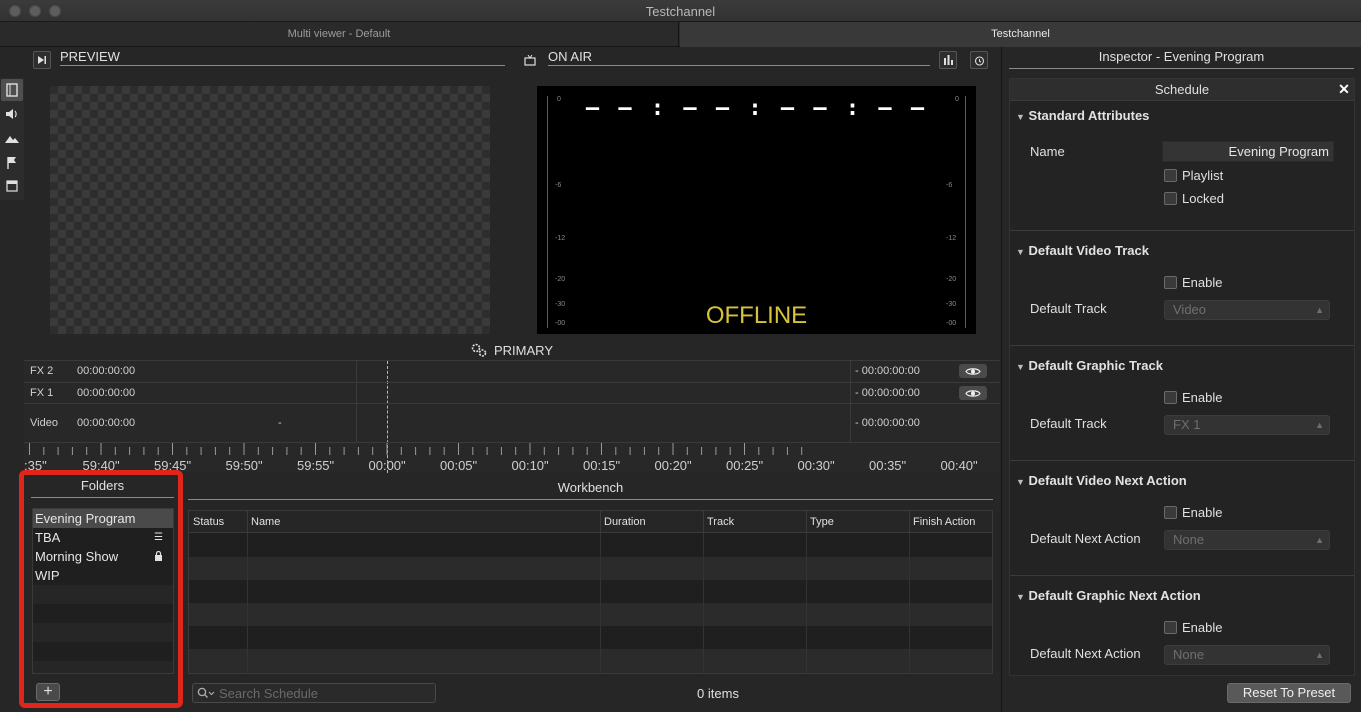 The height and width of the screenshot is (712, 1361). Describe the element at coordinates (1114, 595) in the screenshot. I see `group-title-text: Default Graphic Next Action` at that location.